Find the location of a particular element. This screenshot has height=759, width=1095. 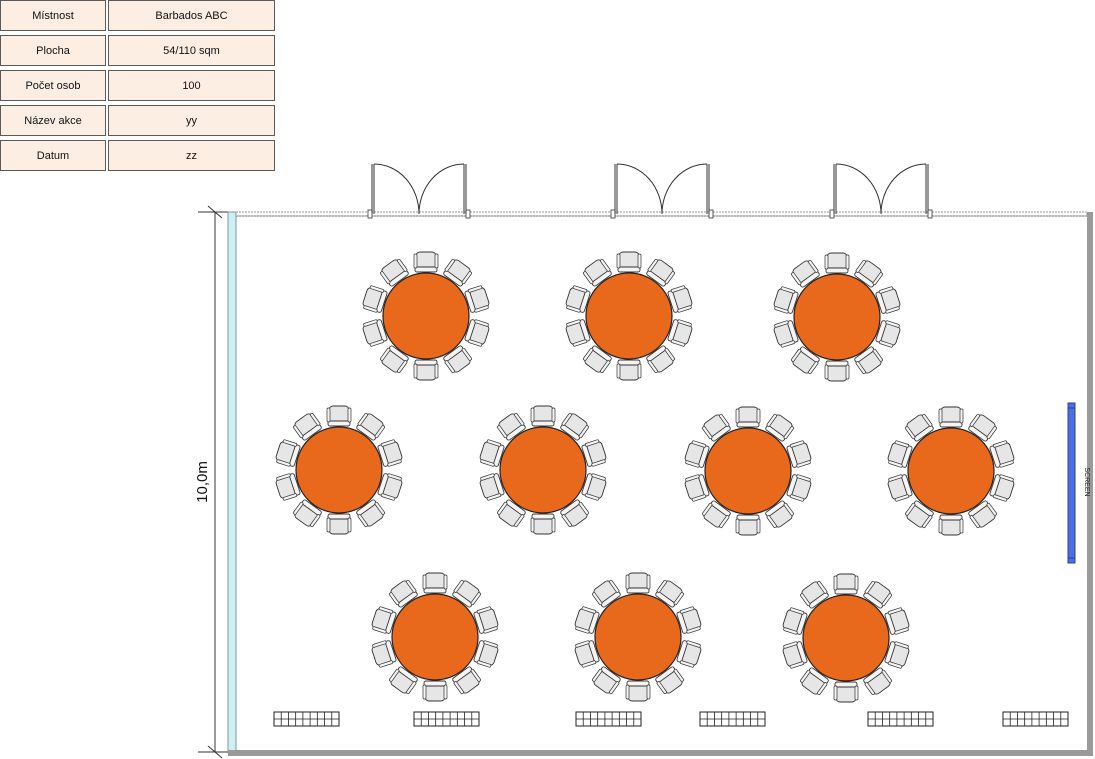

window-wall is located at coordinates (232, 482).